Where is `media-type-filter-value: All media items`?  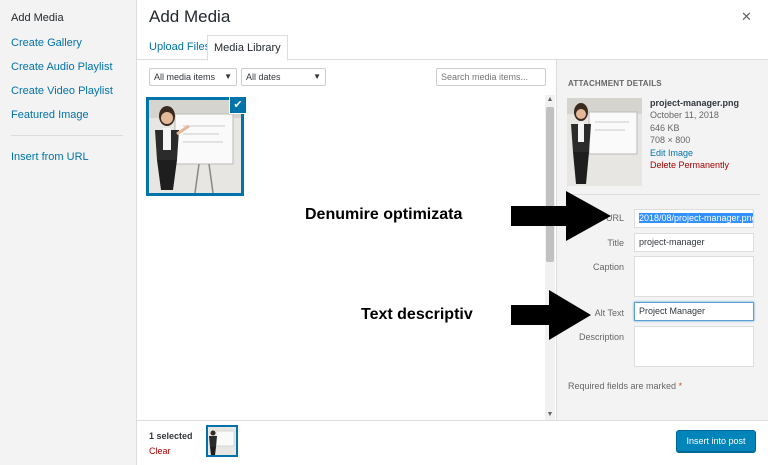 media-type-filter-value: All media items is located at coordinates (185, 77).